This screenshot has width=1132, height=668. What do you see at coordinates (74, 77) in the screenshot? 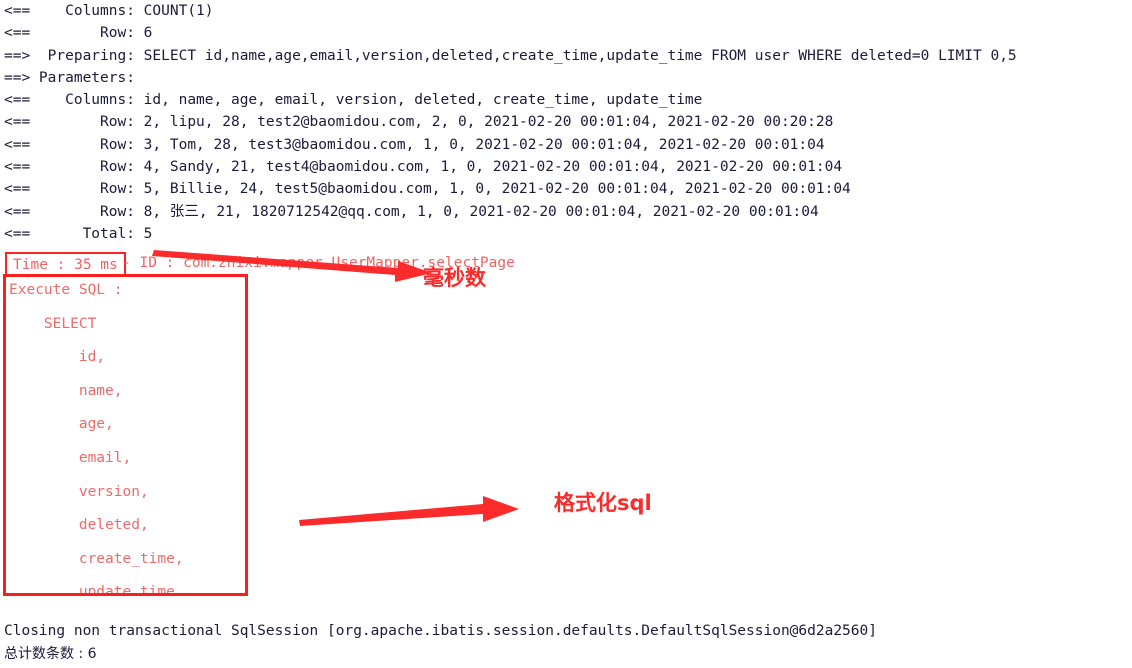
I see `log-line: ==> Parameters:` at bounding box center [74, 77].